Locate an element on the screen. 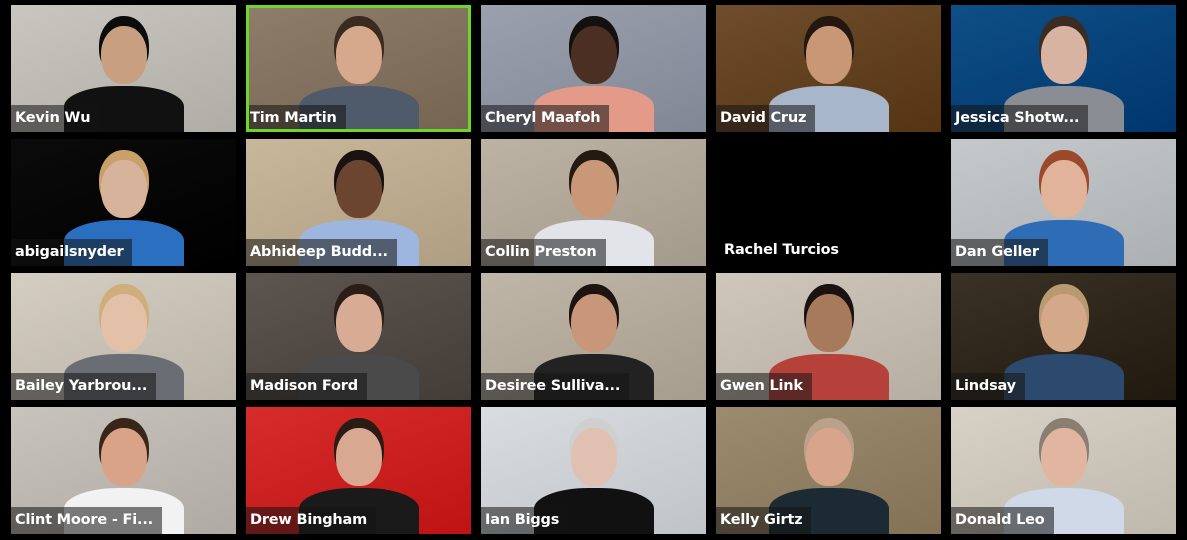  participant-name-label: abigailsnyder is located at coordinates (72, 252).